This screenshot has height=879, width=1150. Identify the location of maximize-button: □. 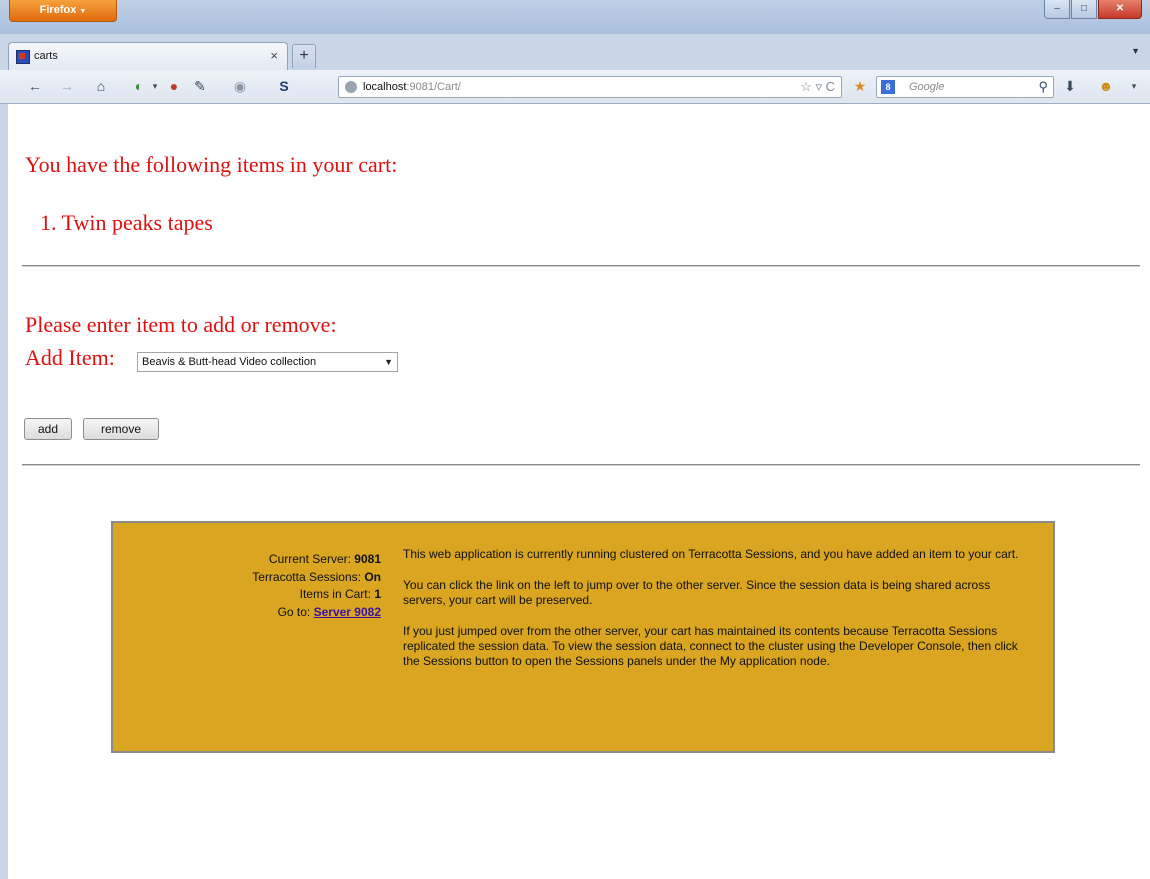
(1084, 9).